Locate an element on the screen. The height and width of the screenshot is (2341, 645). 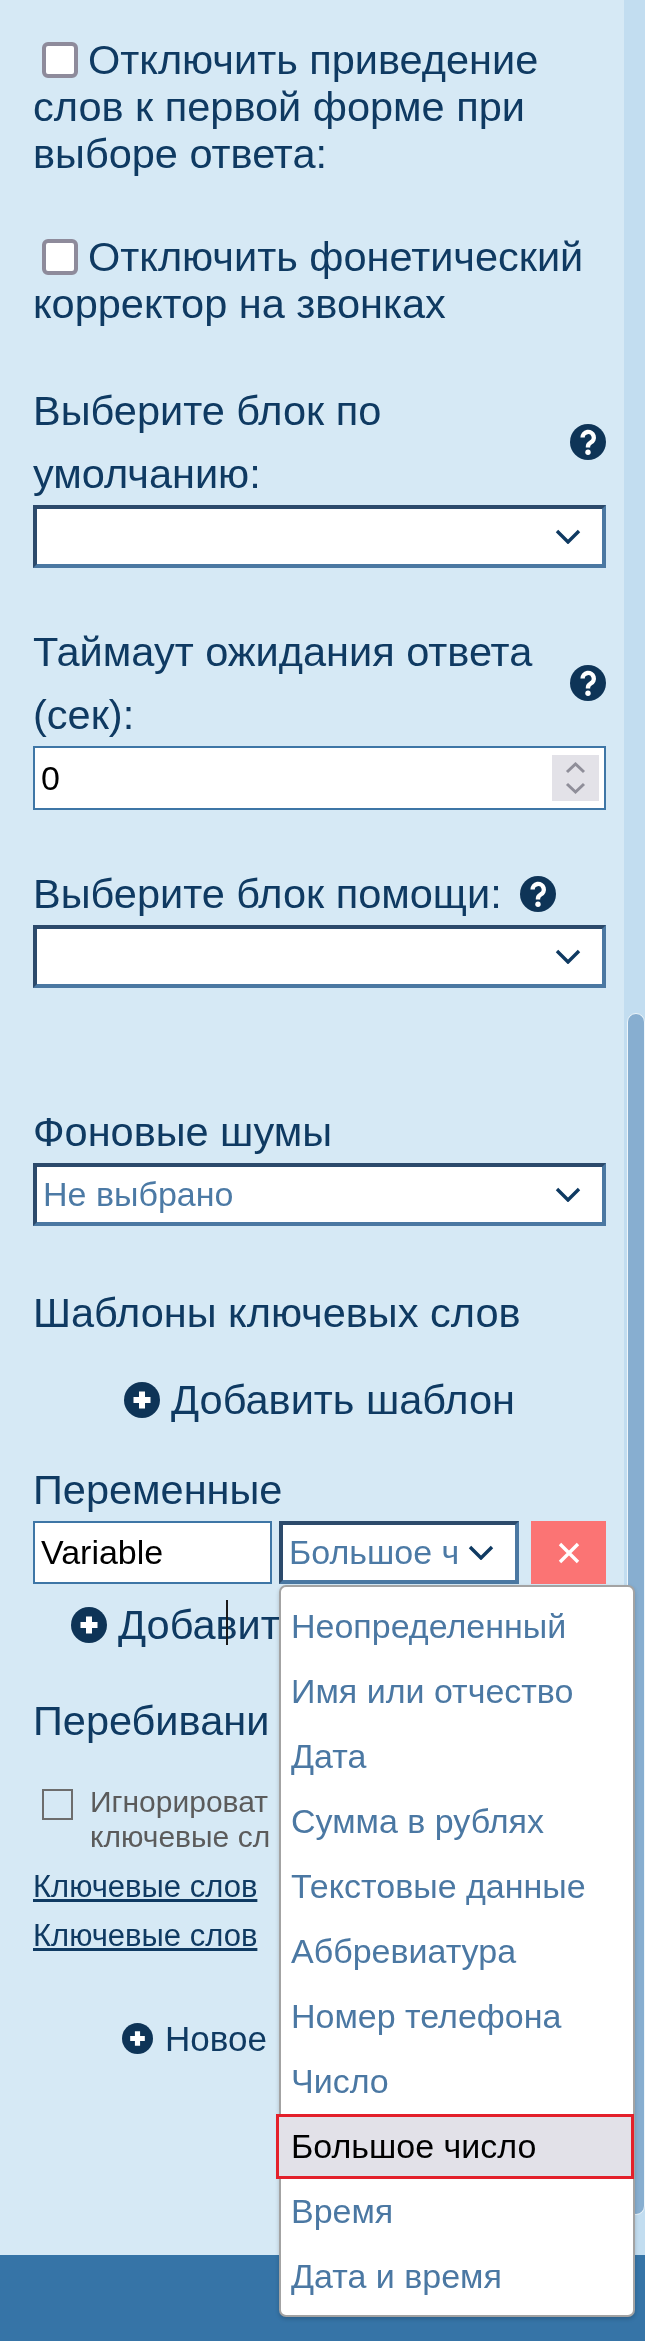
checkbox-label: Игнорироват ключевые сл is located at coordinates (181, 1819).